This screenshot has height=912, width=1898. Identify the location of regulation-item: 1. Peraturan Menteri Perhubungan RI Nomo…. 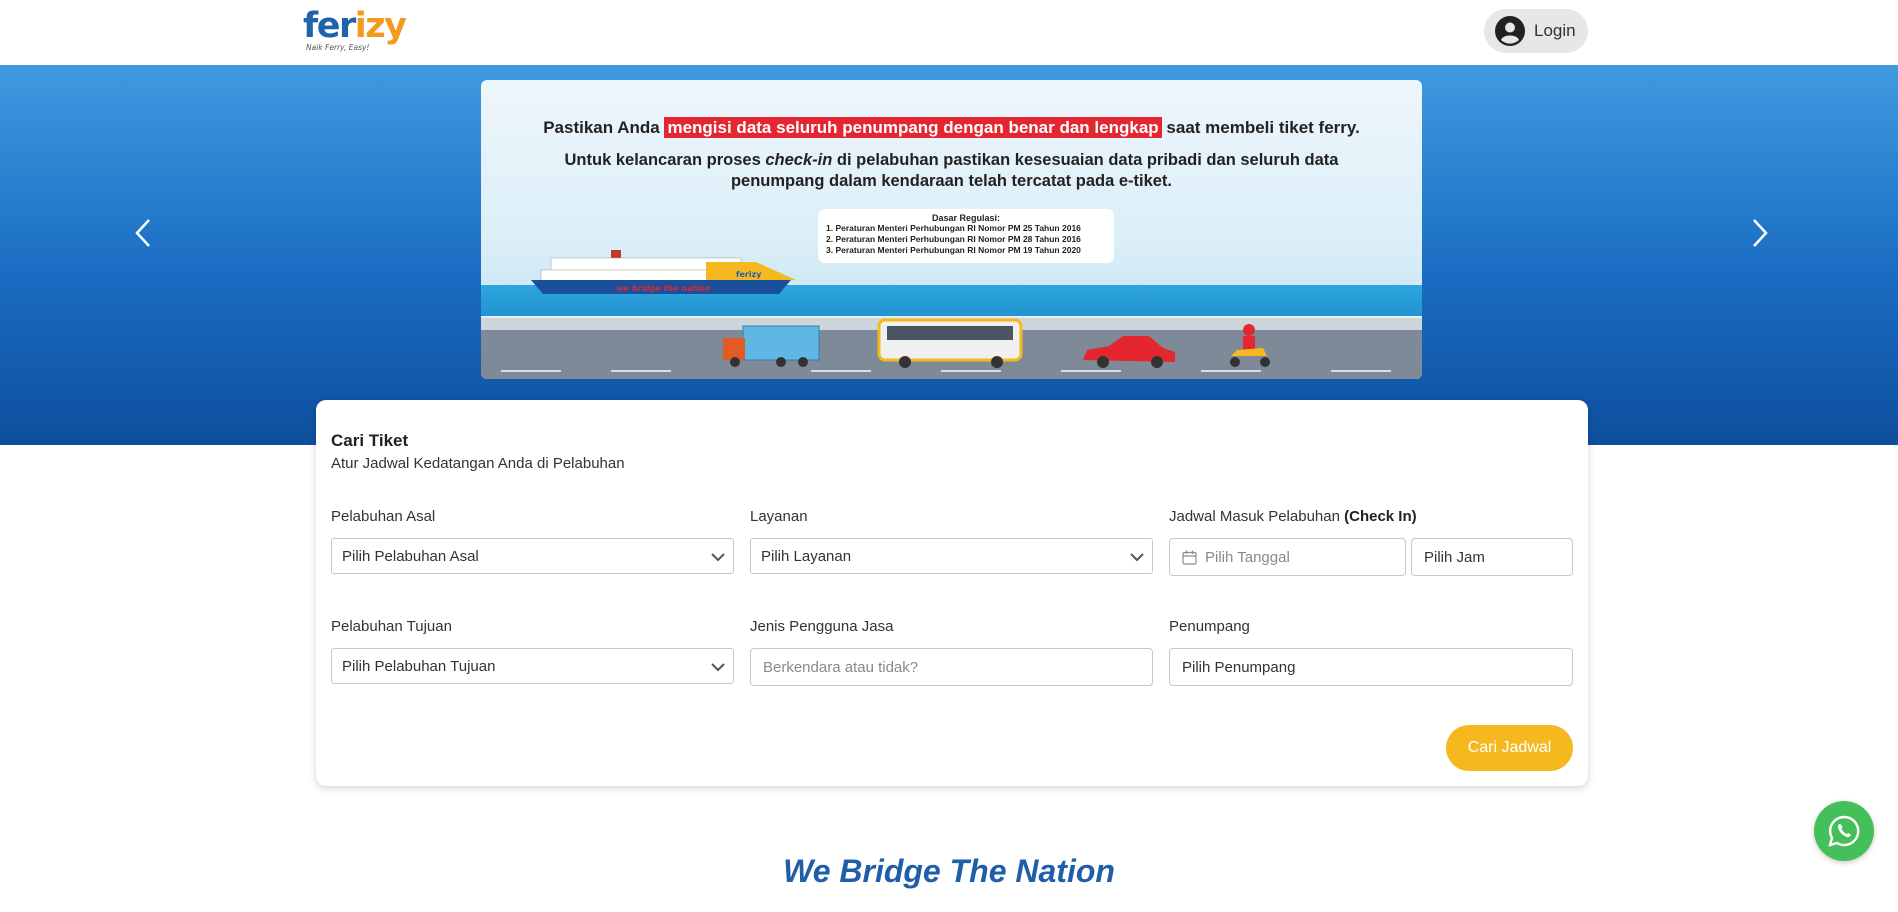
(953, 228).